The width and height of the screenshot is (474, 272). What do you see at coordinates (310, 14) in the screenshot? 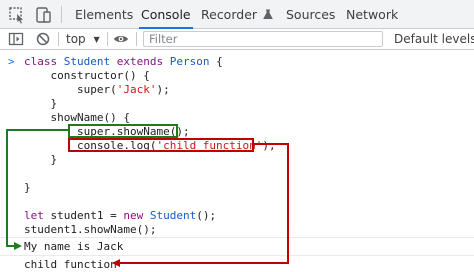
I see `tab-sources: Sources` at bounding box center [310, 14].